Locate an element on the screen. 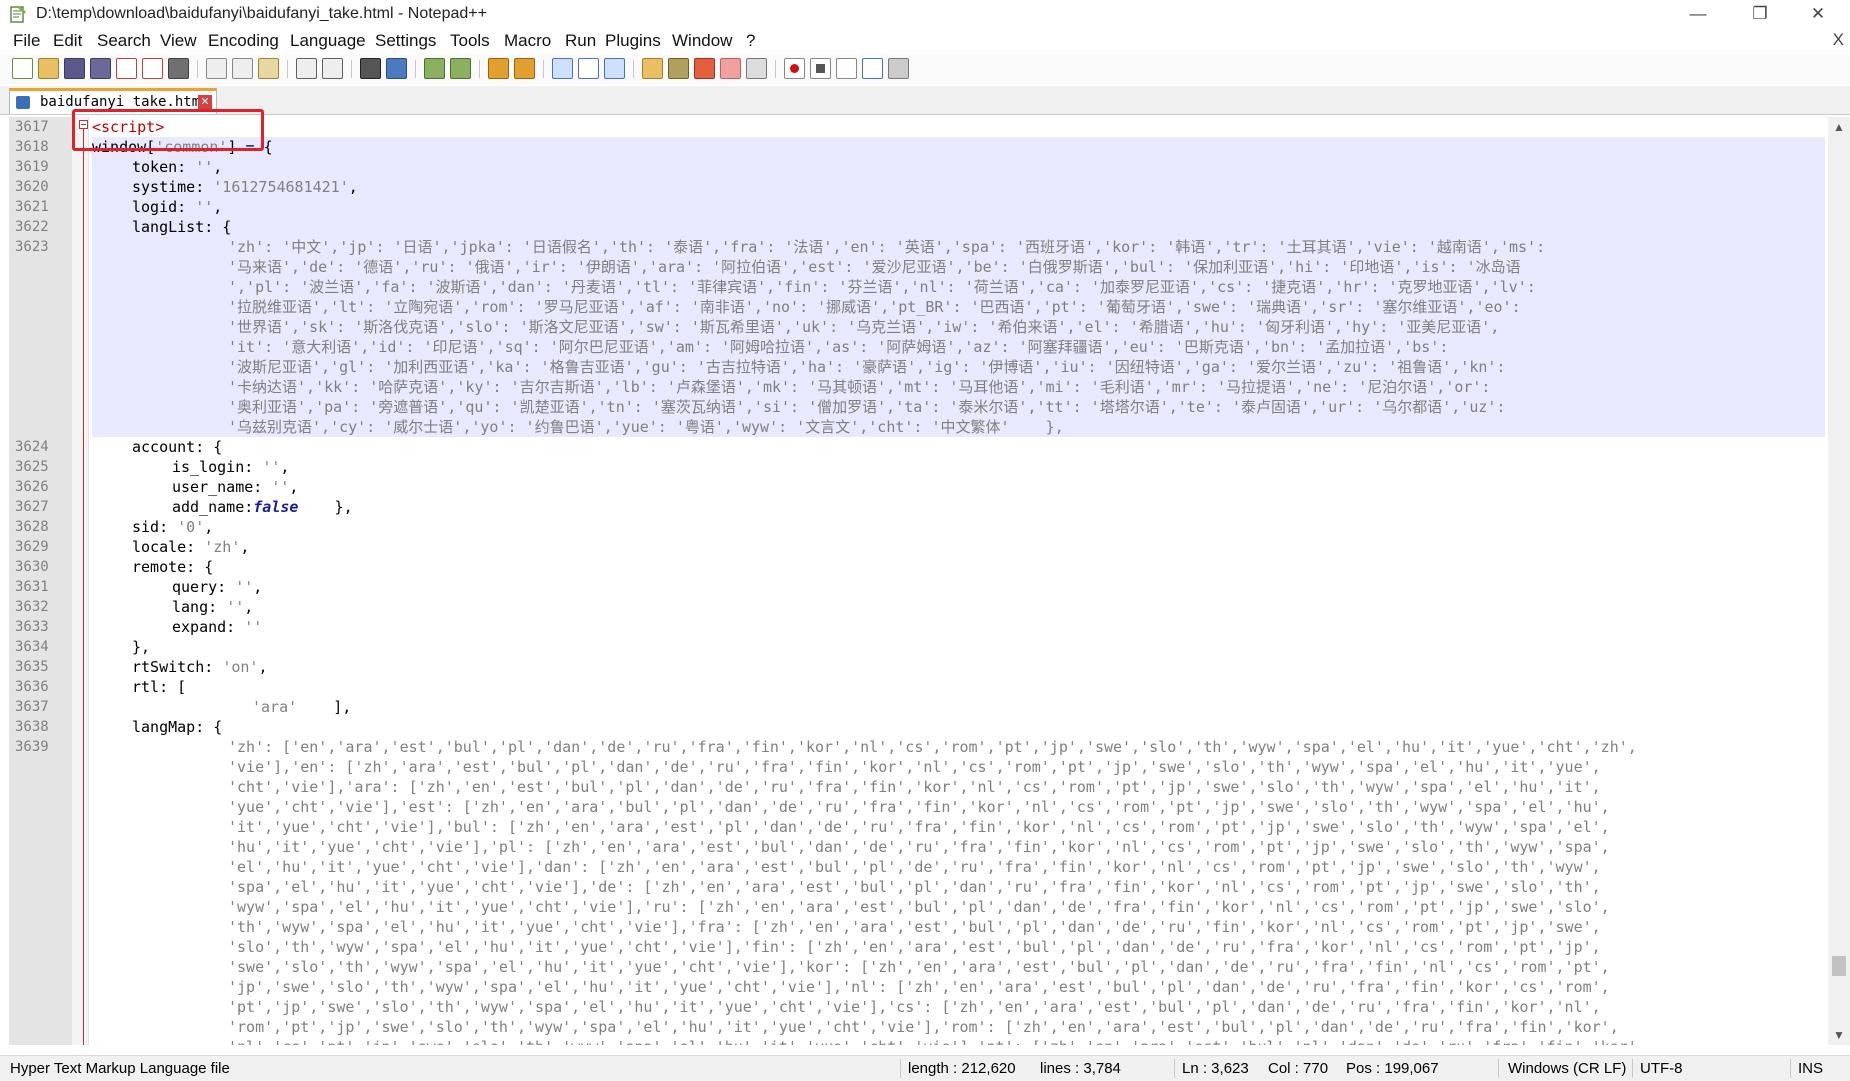 Image resolution: width=1850 pixels, height=1081 pixels. sync-vertical-icon is located at coordinates (498, 68).